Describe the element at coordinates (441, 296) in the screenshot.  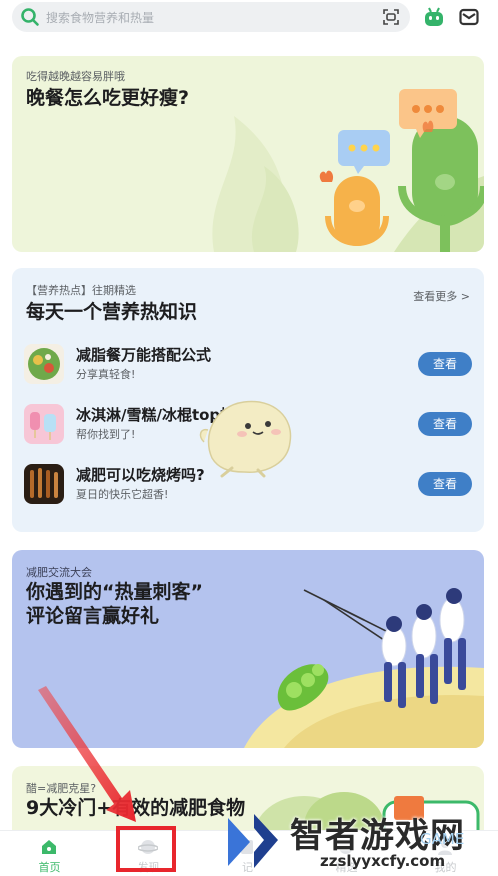
I see `see-more-link: 查看更多 >` at that location.